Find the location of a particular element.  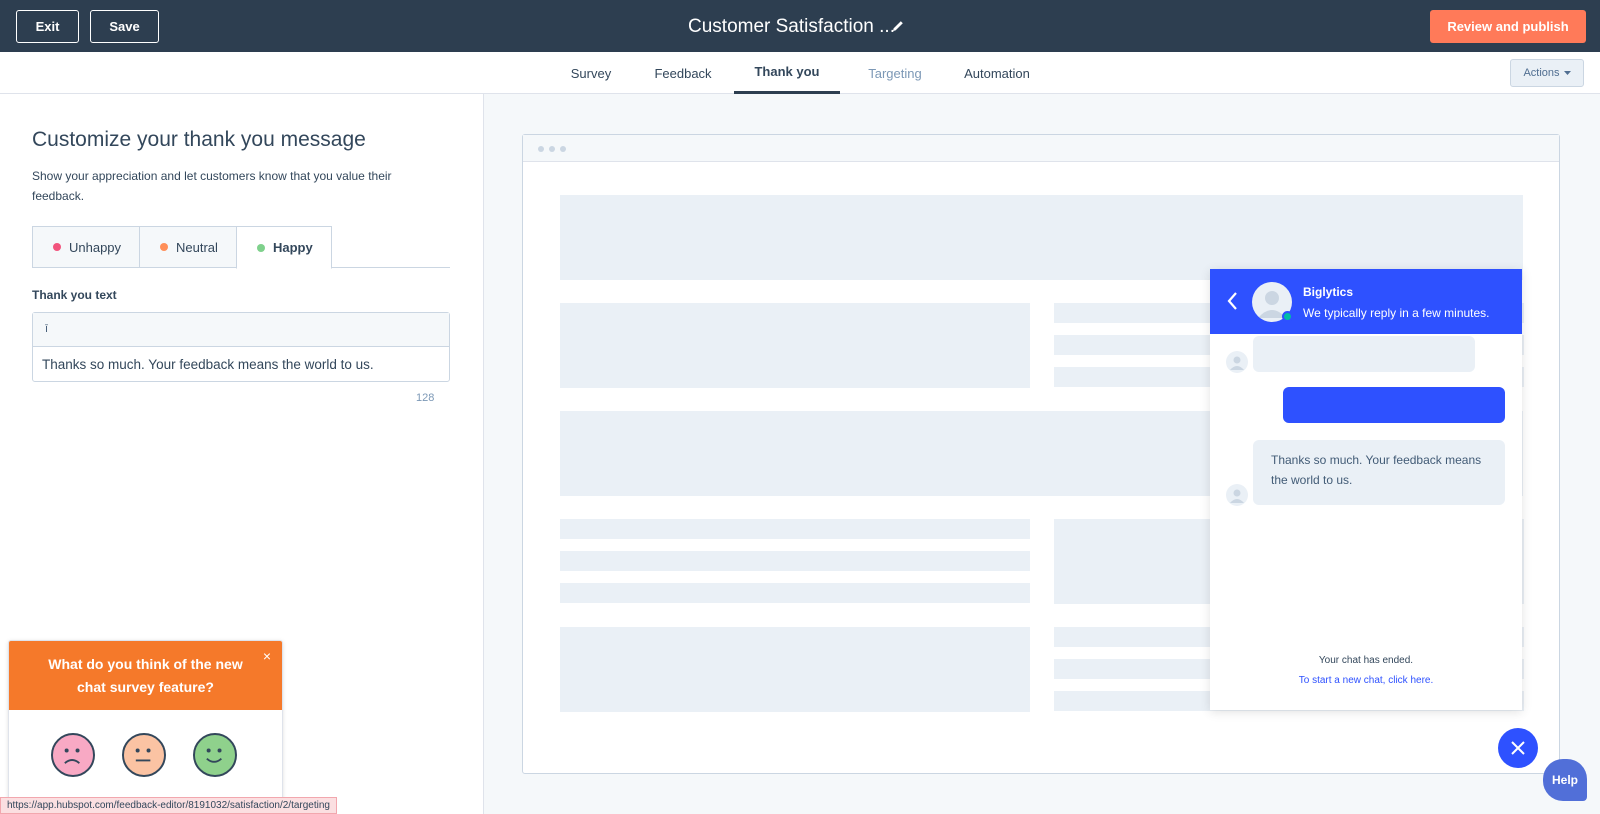

sentiment-tabs: Unhappy Neutral Happy is located at coordinates (241, 247).